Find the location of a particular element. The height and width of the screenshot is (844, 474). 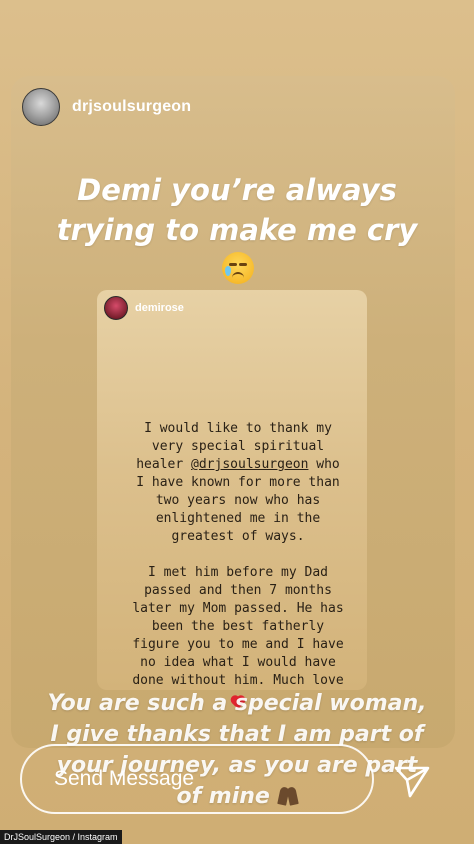

reshared-avatar is located at coordinates (116, 308).